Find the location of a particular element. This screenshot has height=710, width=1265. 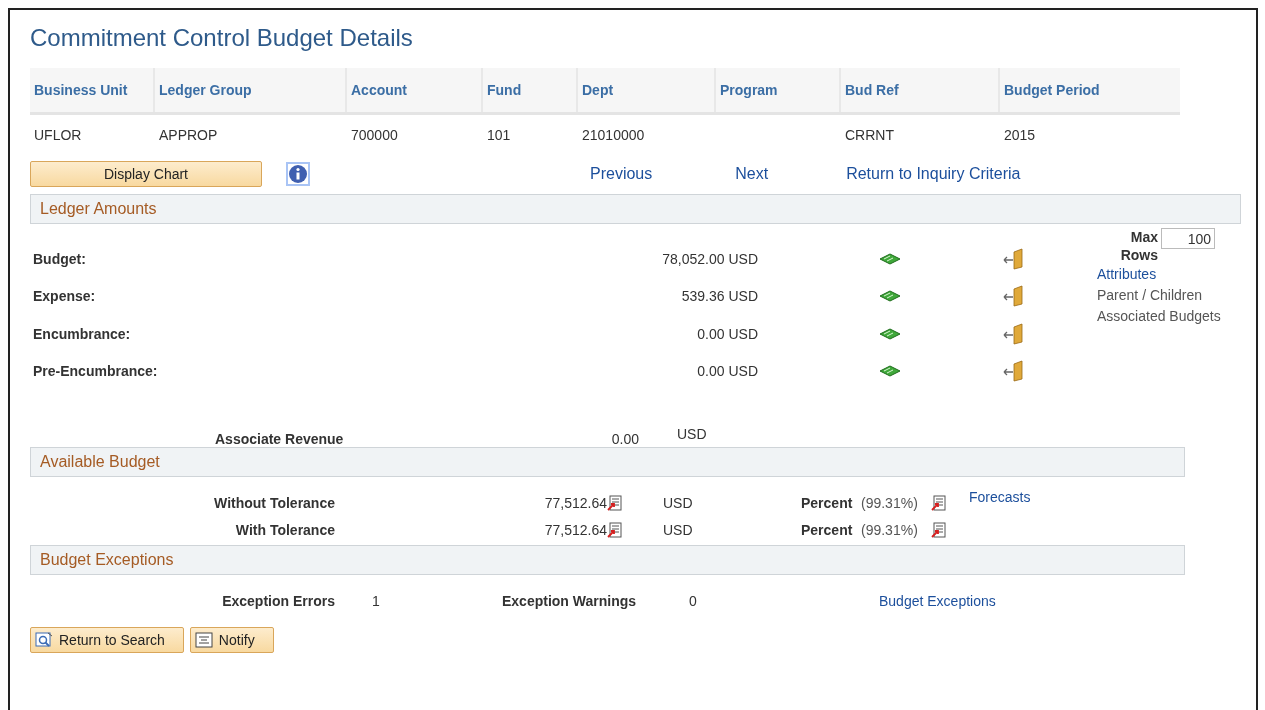

search-icon is located at coordinates (44, 640).